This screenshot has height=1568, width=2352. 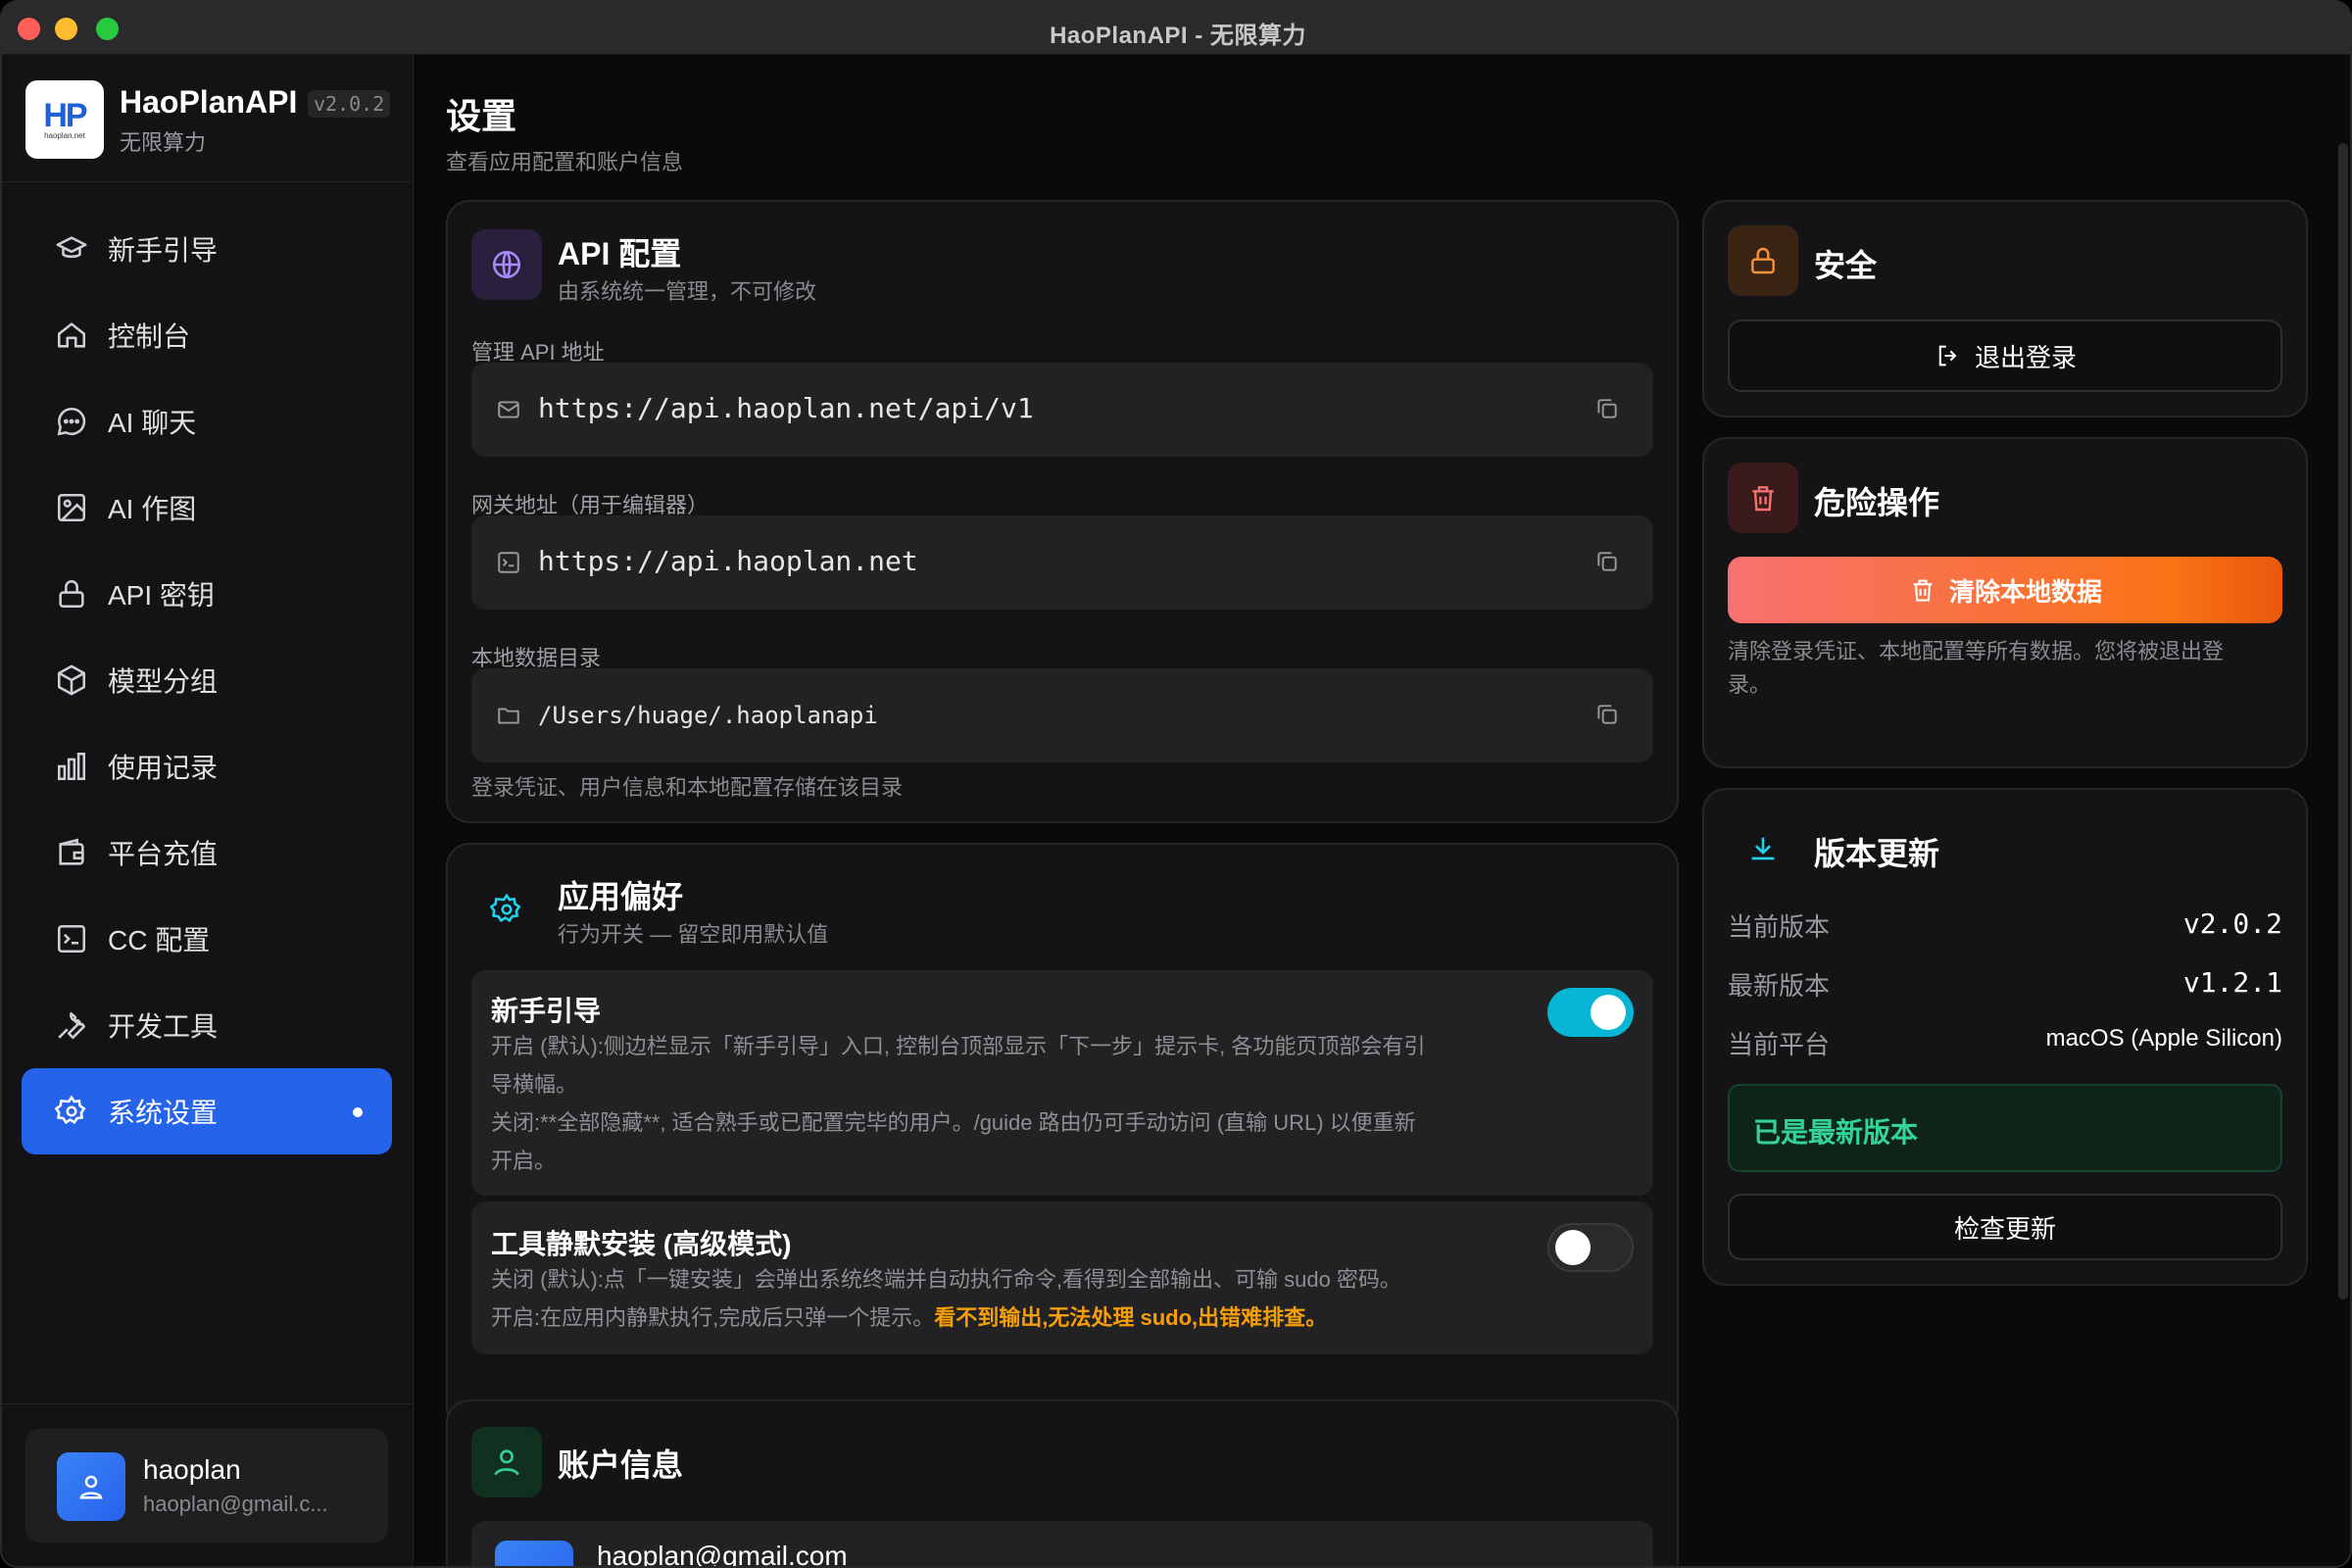 What do you see at coordinates (207, 335) in the screenshot?
I see `sidebar-item-dashboard: 控制台` at bounding box center [207, 335].